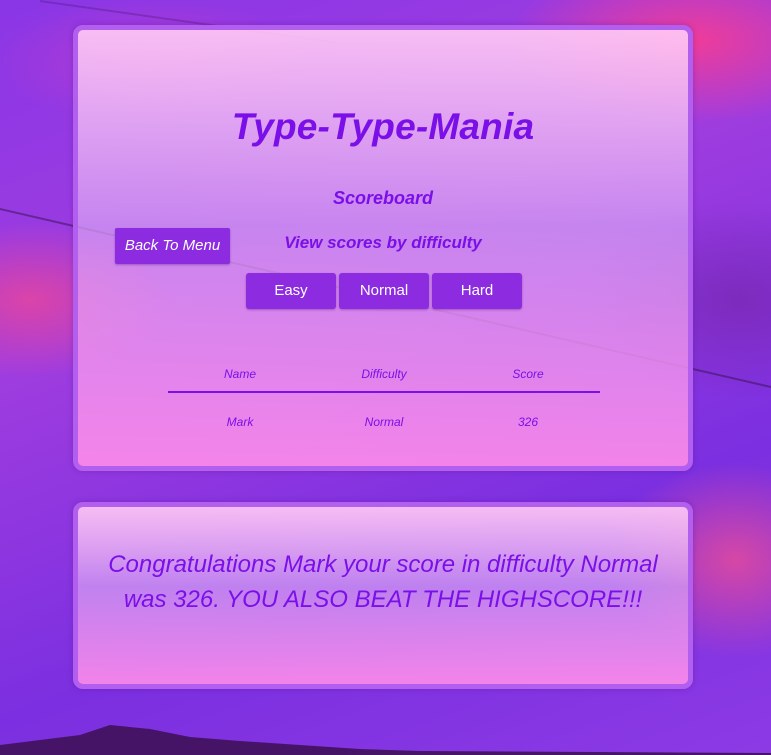 Image resolution: width=771 pixels, height=755 pixels. What do you see at coordinates (383, 242) in the screenshot?
I see `view-by-difficulty-label: View scores by difficulty` at bounding box center [383, 242].